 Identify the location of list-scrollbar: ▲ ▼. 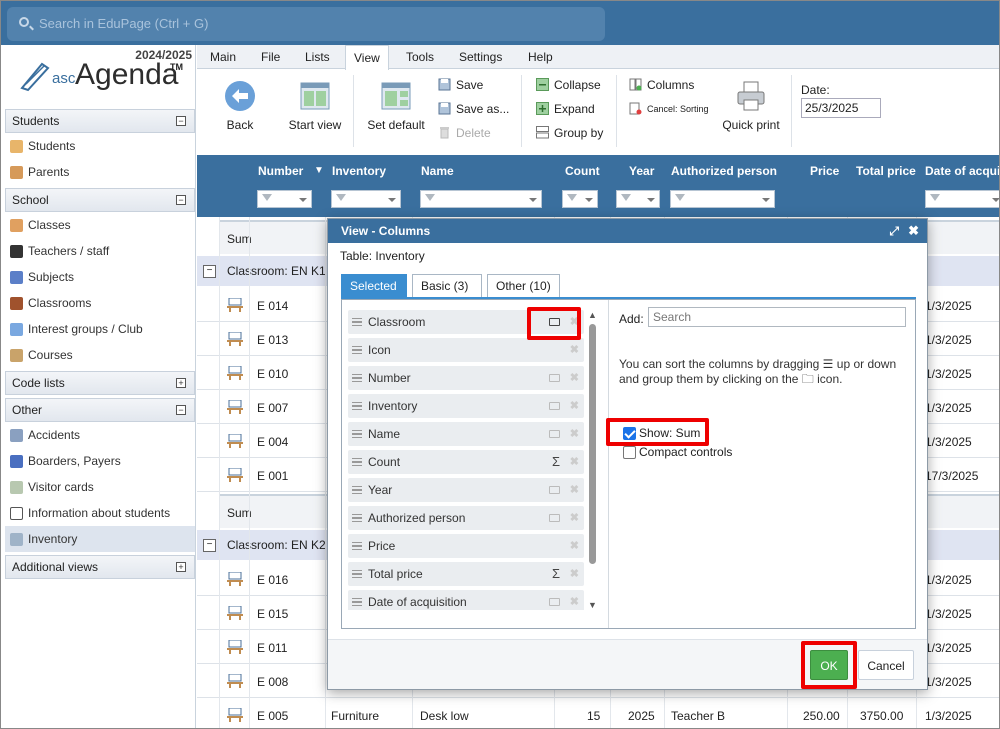
(593, 460).